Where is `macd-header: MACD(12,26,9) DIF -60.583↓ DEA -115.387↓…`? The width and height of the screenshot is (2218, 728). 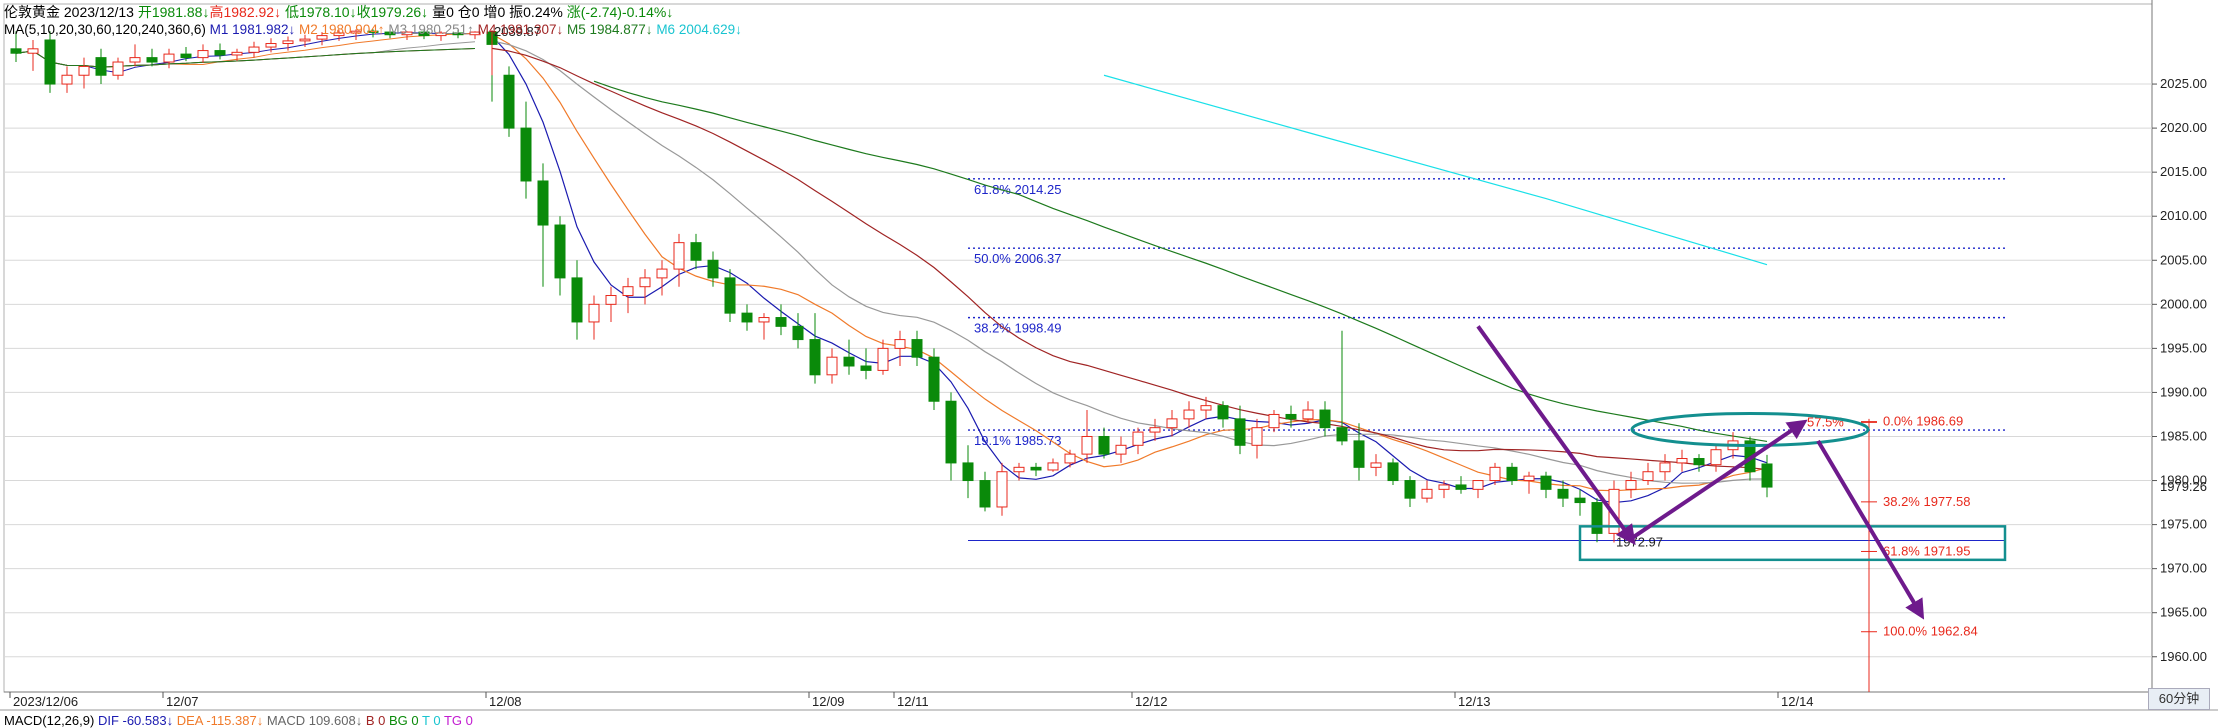 macd-header: MACD(12,26,9) DIF -60.583↓ DEA -115.387↓… is located at coordinates (238, 720).